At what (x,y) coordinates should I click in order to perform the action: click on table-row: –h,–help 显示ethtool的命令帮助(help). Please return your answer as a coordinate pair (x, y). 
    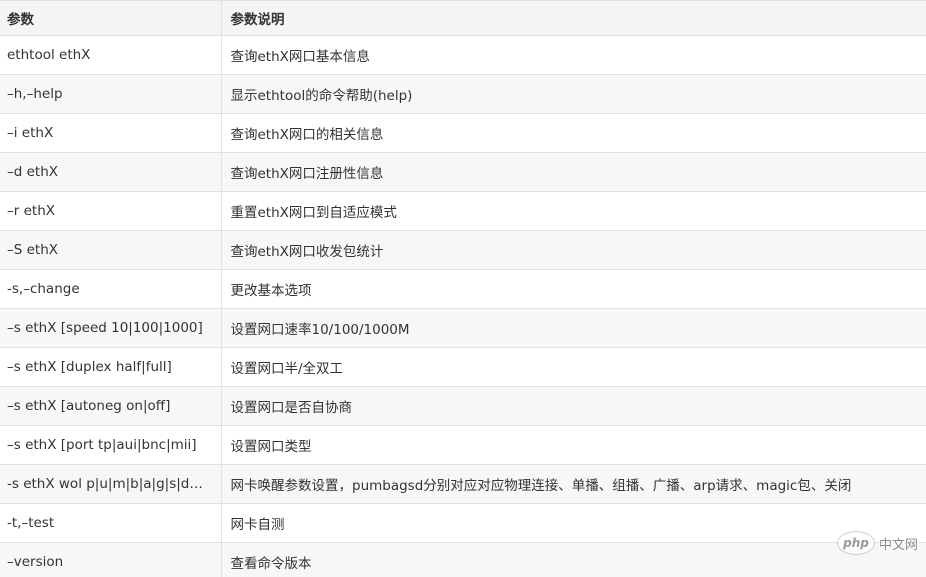
    Looking at the image, I should click on (463, 94).